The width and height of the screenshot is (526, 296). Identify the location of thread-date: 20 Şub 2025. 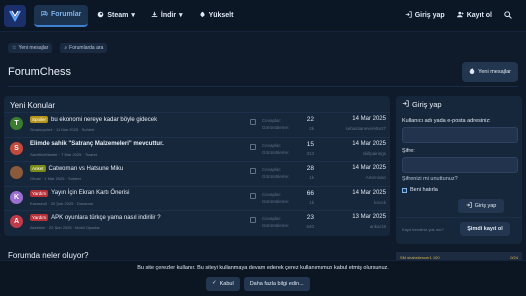
(62, 203).